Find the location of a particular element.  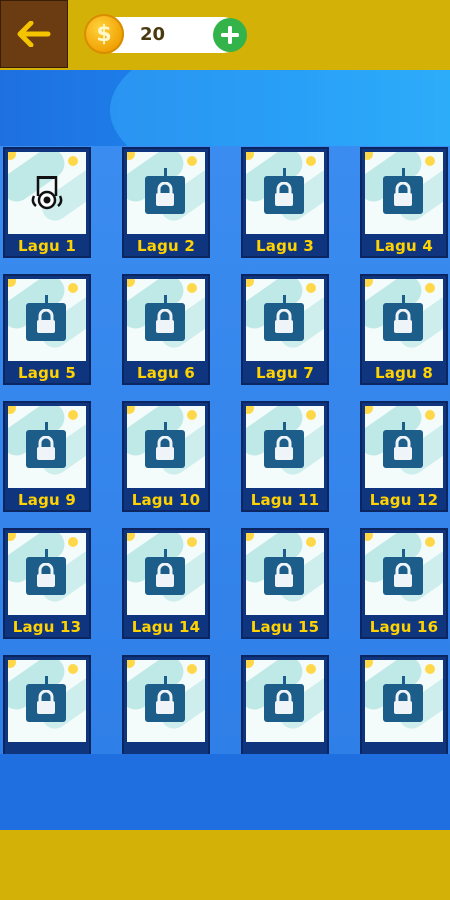

song-label: Lagu 9 is located at coordinates (47, 500).